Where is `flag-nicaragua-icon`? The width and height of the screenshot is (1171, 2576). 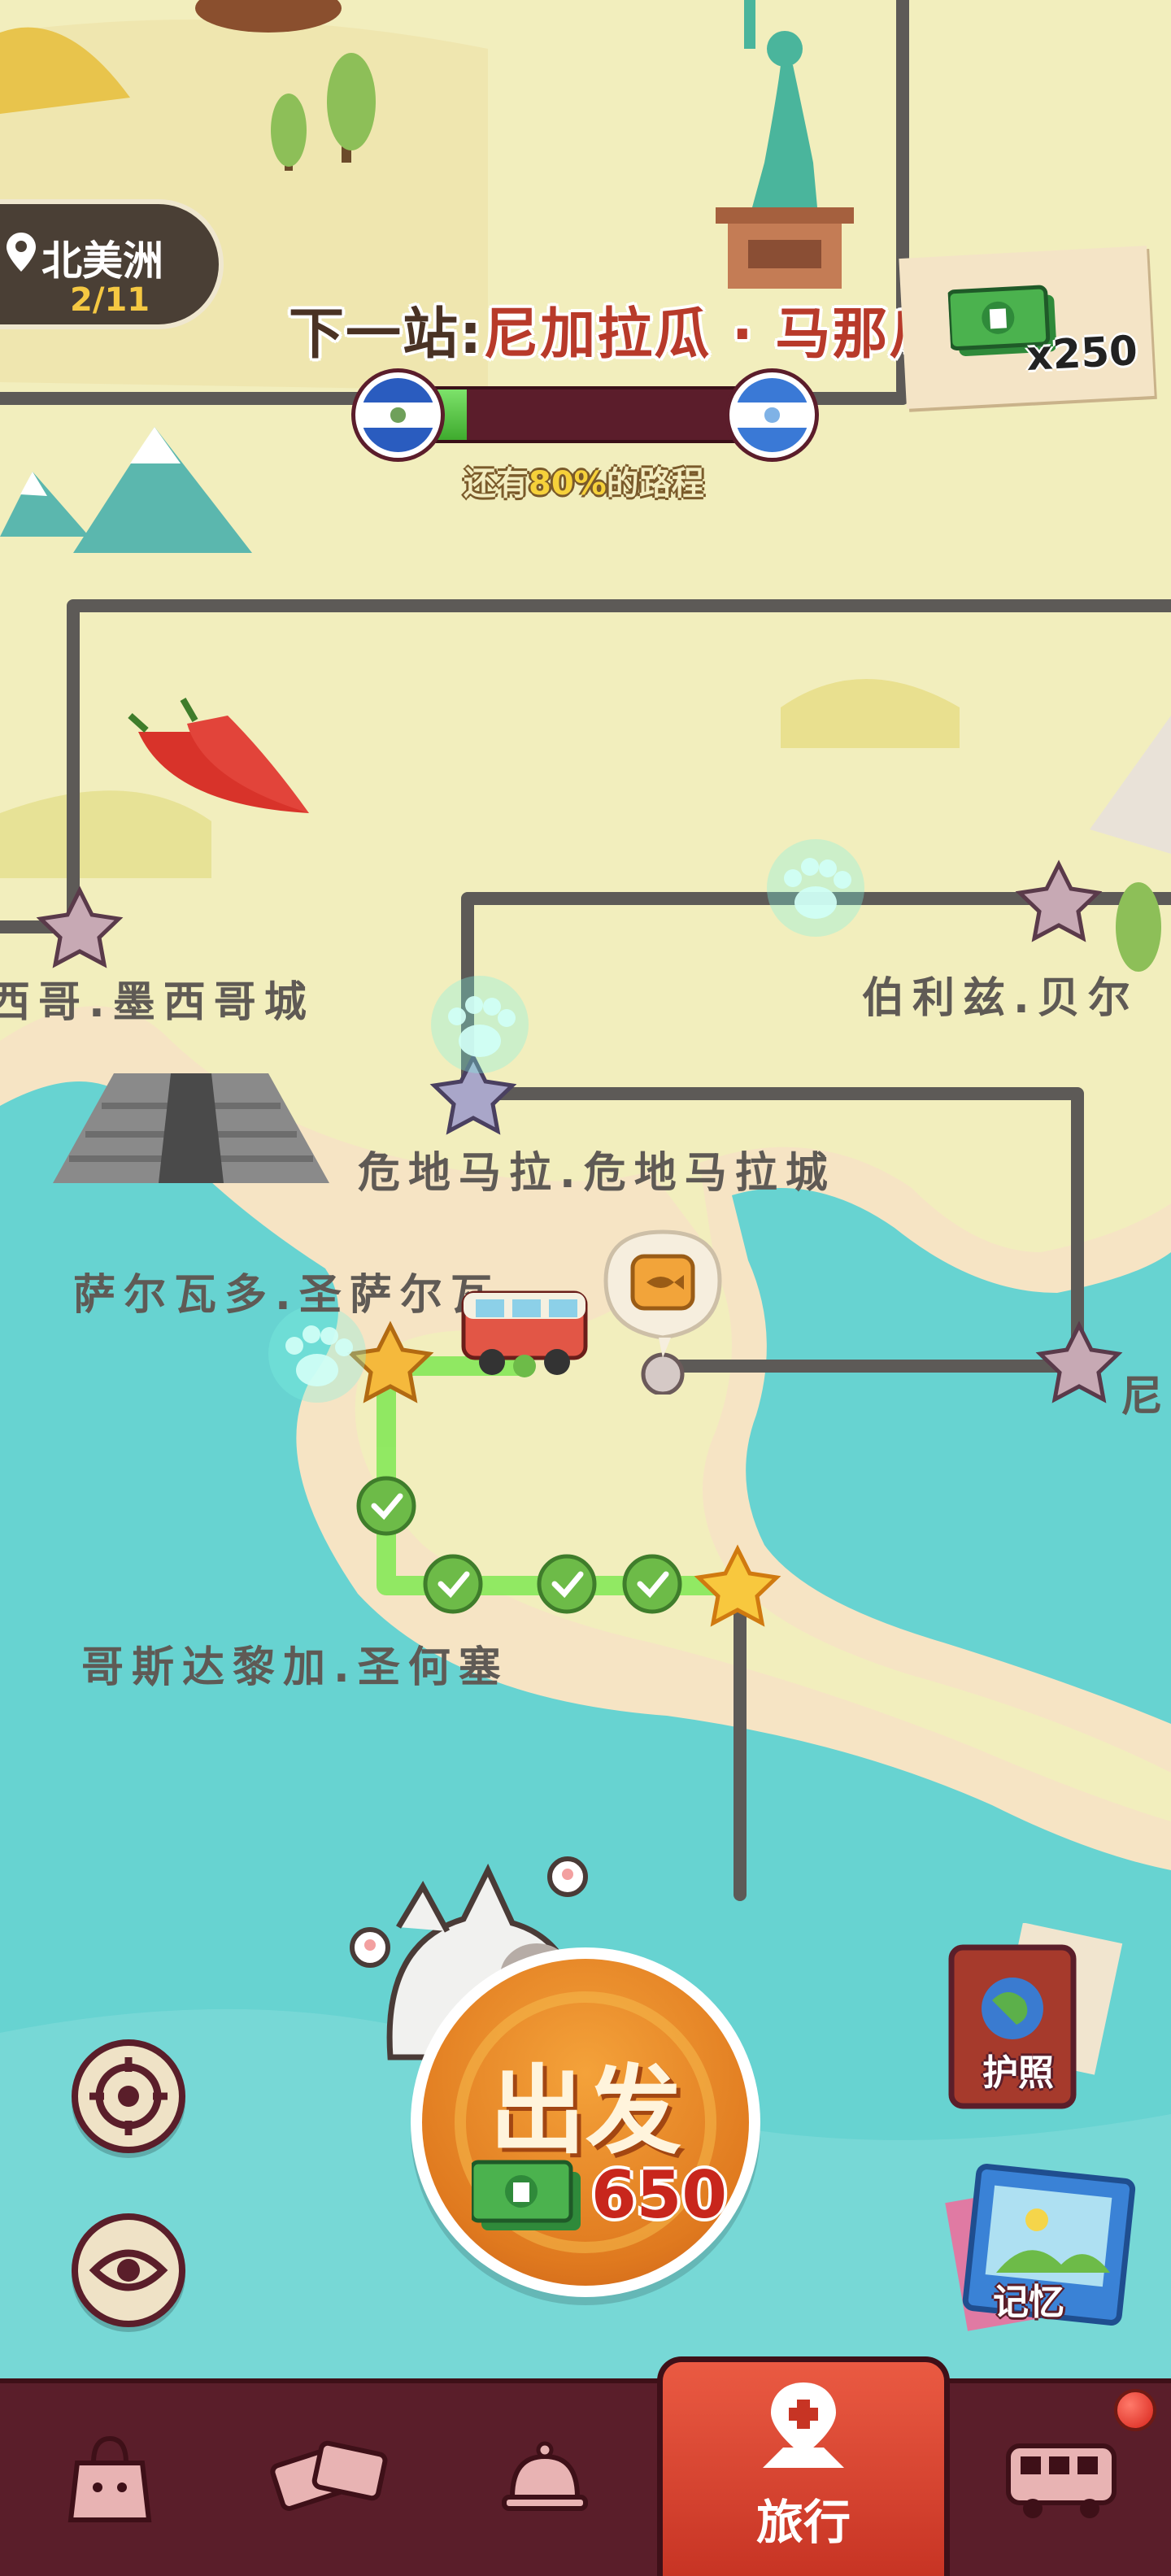
flag-nicaragua-icon is located at coordinates (772, 415).